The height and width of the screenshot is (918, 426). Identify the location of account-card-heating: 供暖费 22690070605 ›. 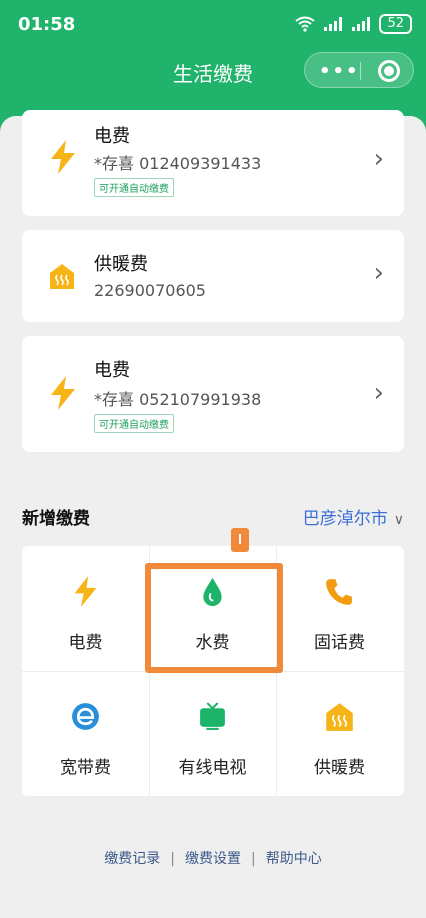
(213, 276).